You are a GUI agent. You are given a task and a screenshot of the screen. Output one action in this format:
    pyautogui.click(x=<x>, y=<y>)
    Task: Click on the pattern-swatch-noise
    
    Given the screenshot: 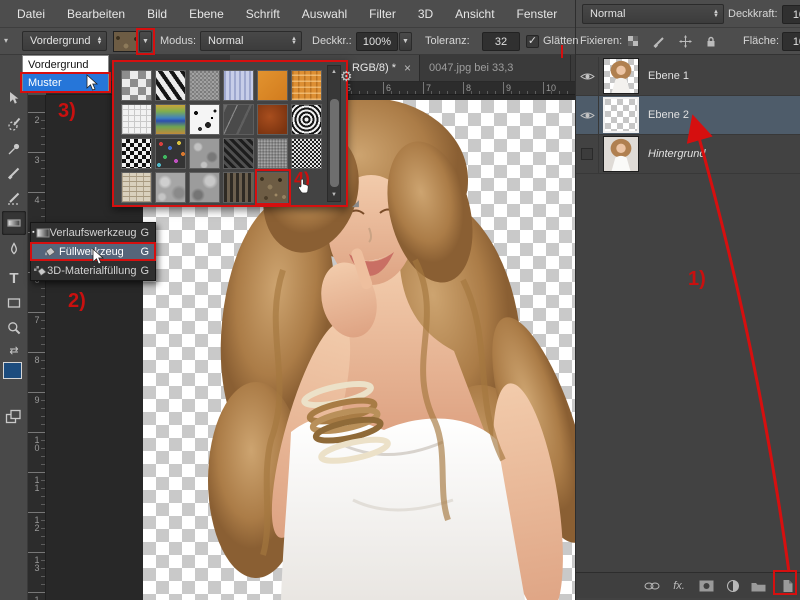 What is the action you would take?
    pyautogui.click(x=204, y=85)
    